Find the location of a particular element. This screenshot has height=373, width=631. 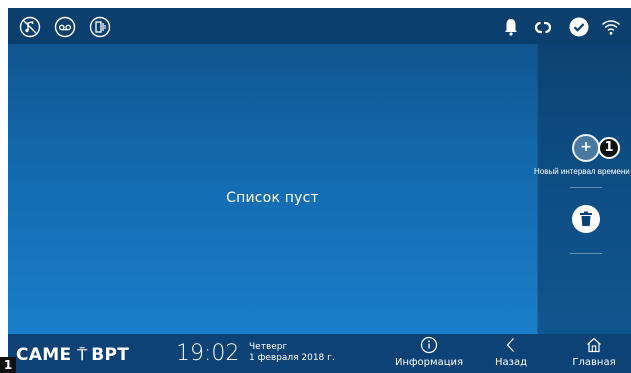

plus-icon: + is located at coordinates (586, 147).